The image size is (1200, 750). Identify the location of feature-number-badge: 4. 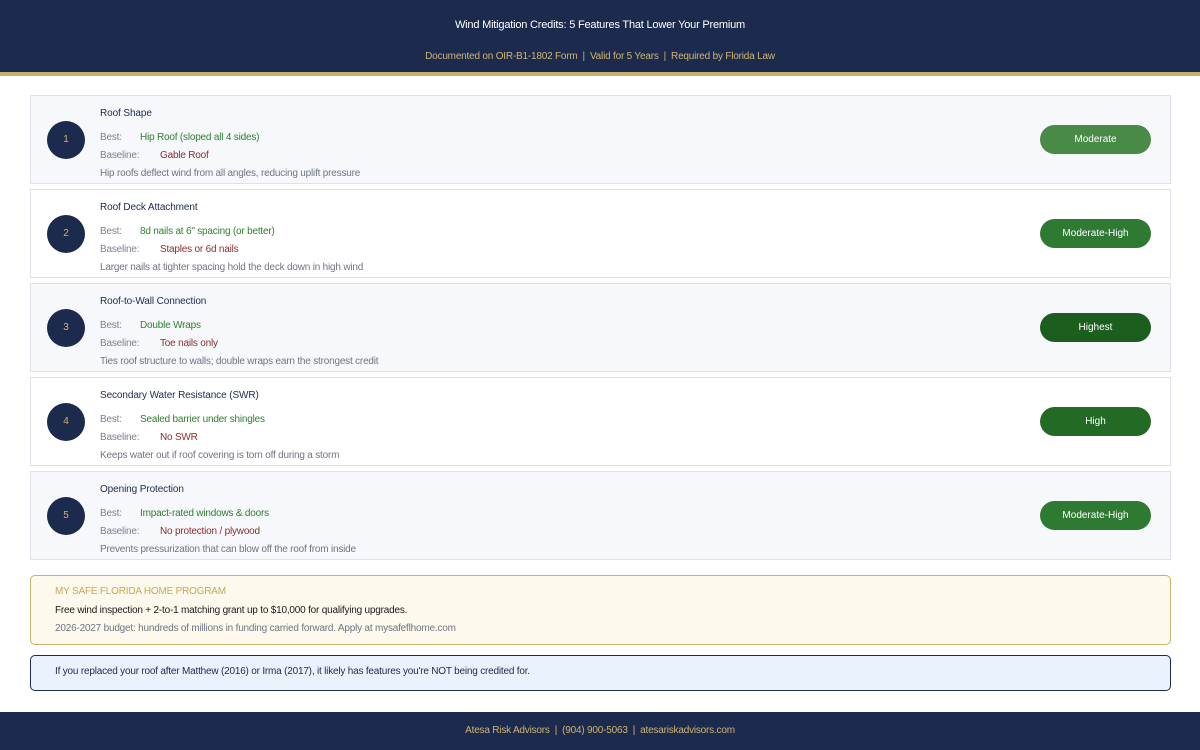
(66, 422).